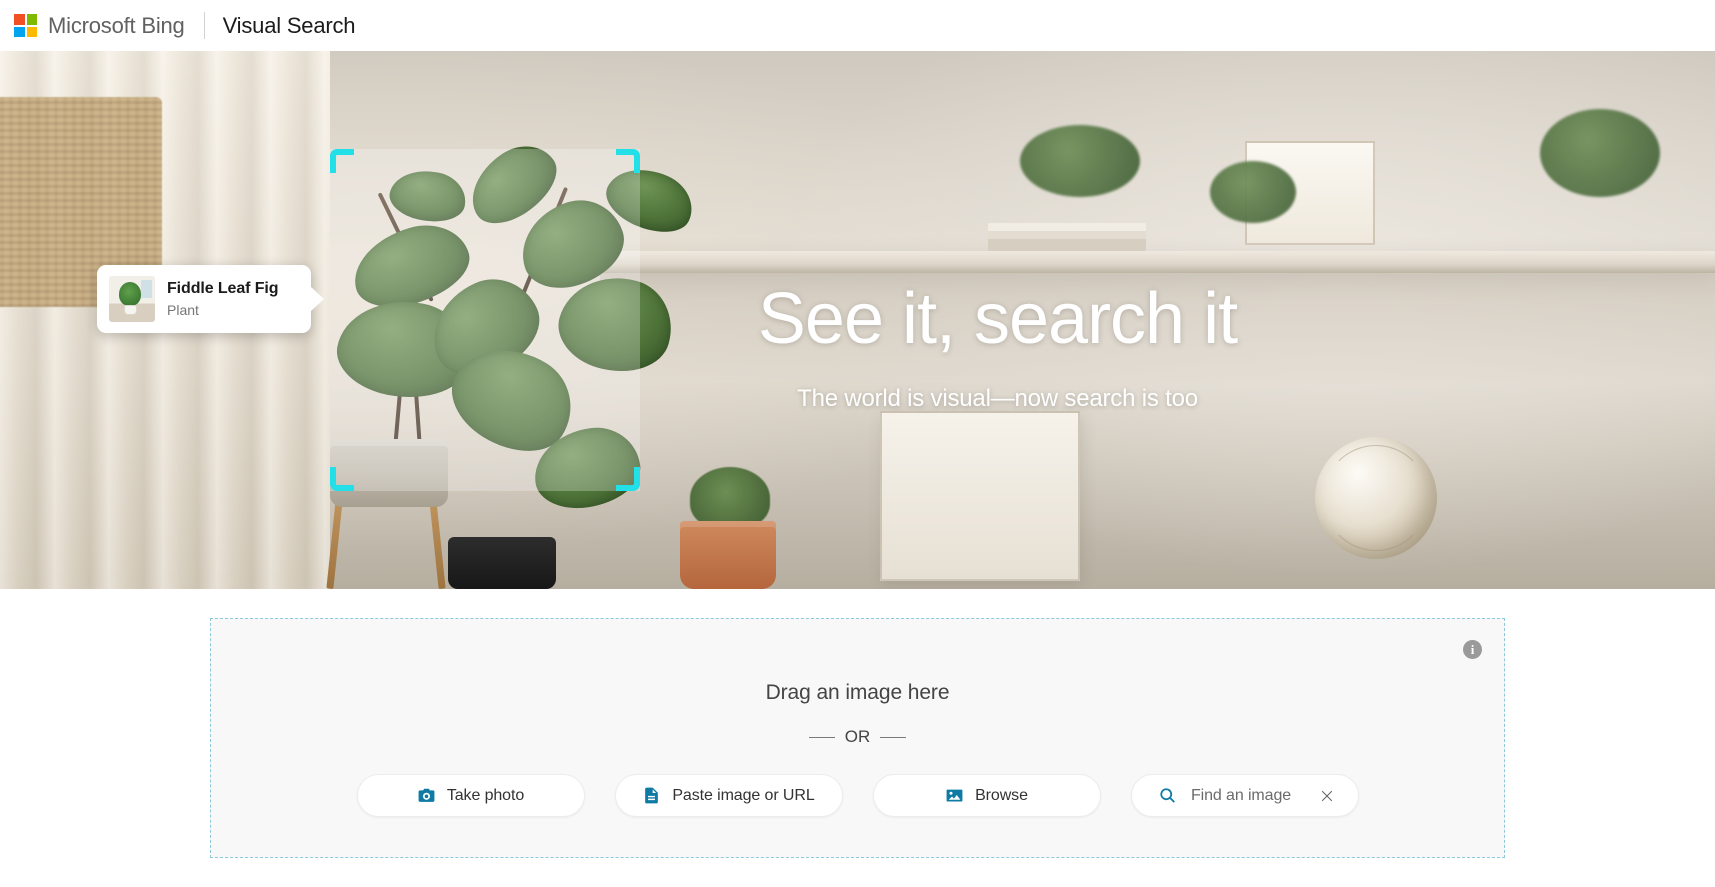 Image resolution: width=1715 pixels, height=887 pixels. I want to click on entity-result-card: Fiddle Leaf Fig Plant, so click(204, 299).